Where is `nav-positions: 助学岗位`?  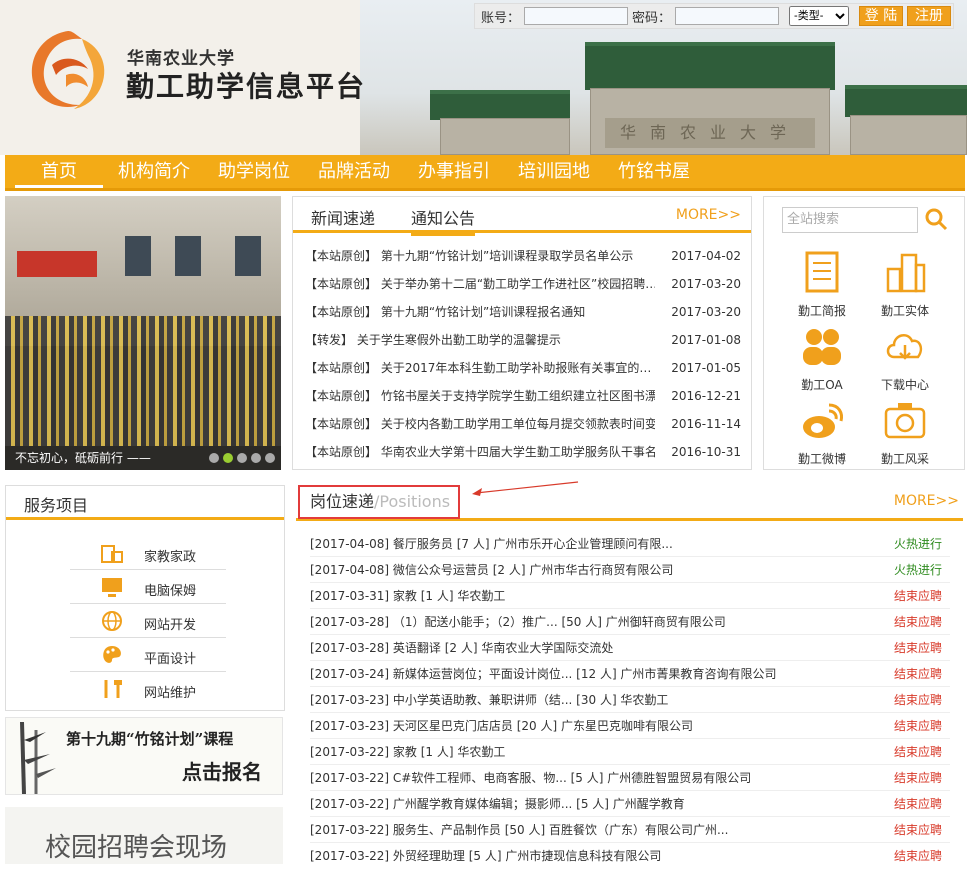
nav-positions: 助学岗位 is located at coordinates (254, 171).